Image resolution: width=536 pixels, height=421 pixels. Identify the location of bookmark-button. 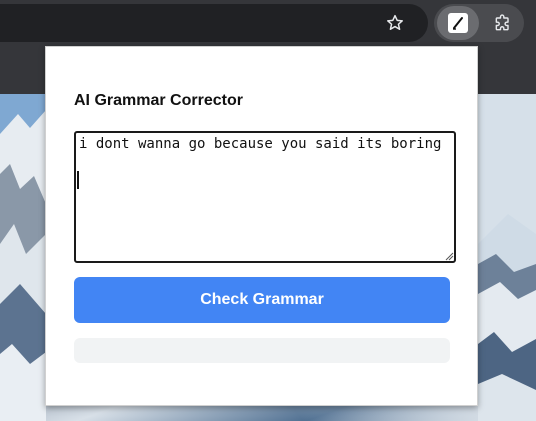
(395, 23).